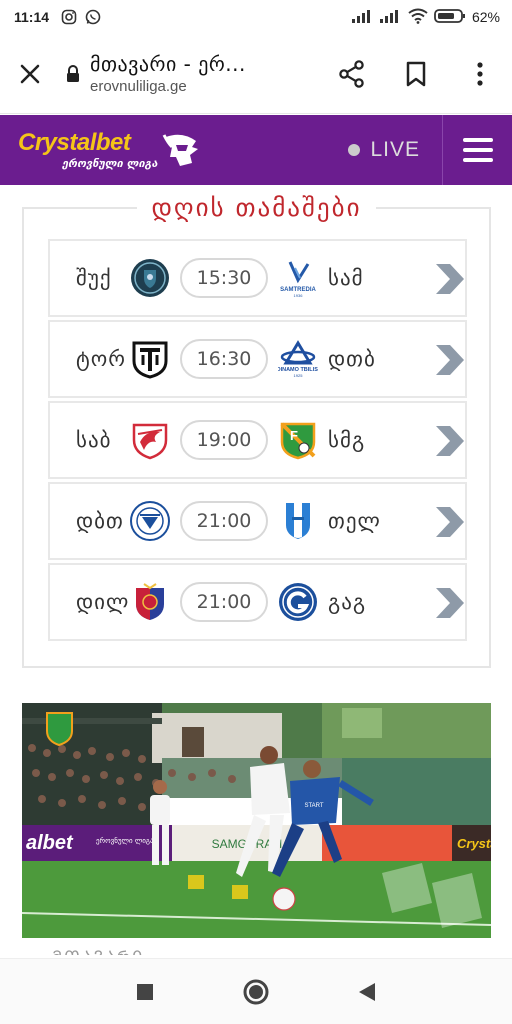 The width and height of the screenshot is (512, 1024). Describe the element at coordinates (354, 150) in the screenshot. I see `live-dot-icon` at that location.